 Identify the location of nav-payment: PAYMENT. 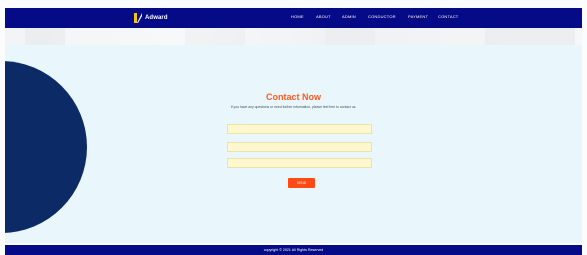
(418, 16).